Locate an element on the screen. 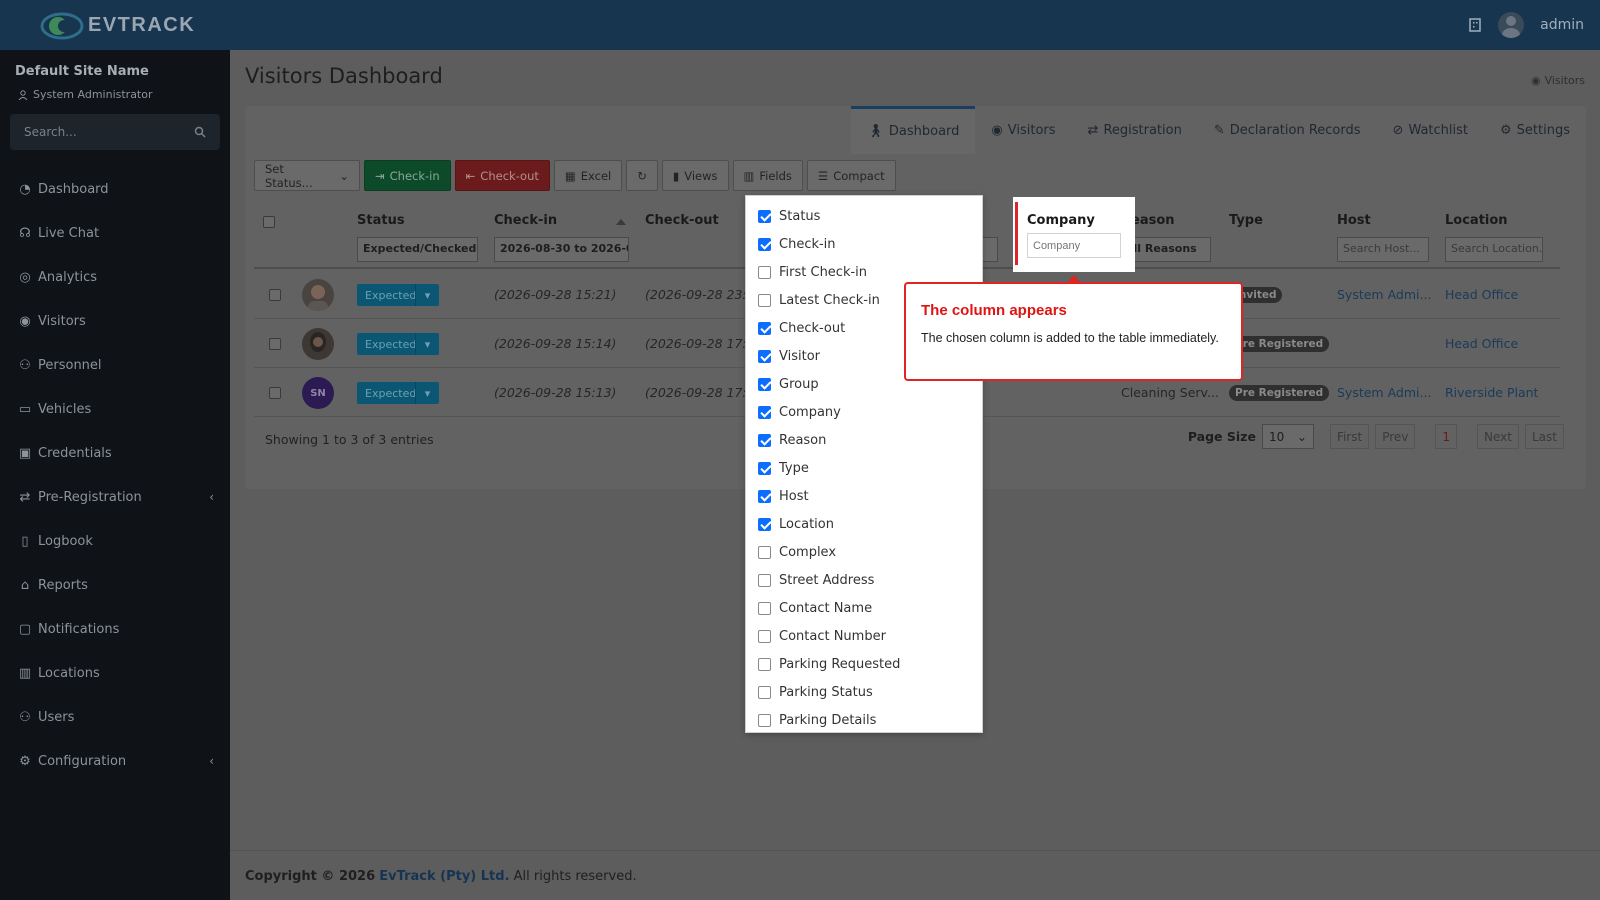 Image resolution: width=1600 pixels, height=900 pixels. tab-watchlist: ⊘ Watchlist is located at coordinates (1430, 130).